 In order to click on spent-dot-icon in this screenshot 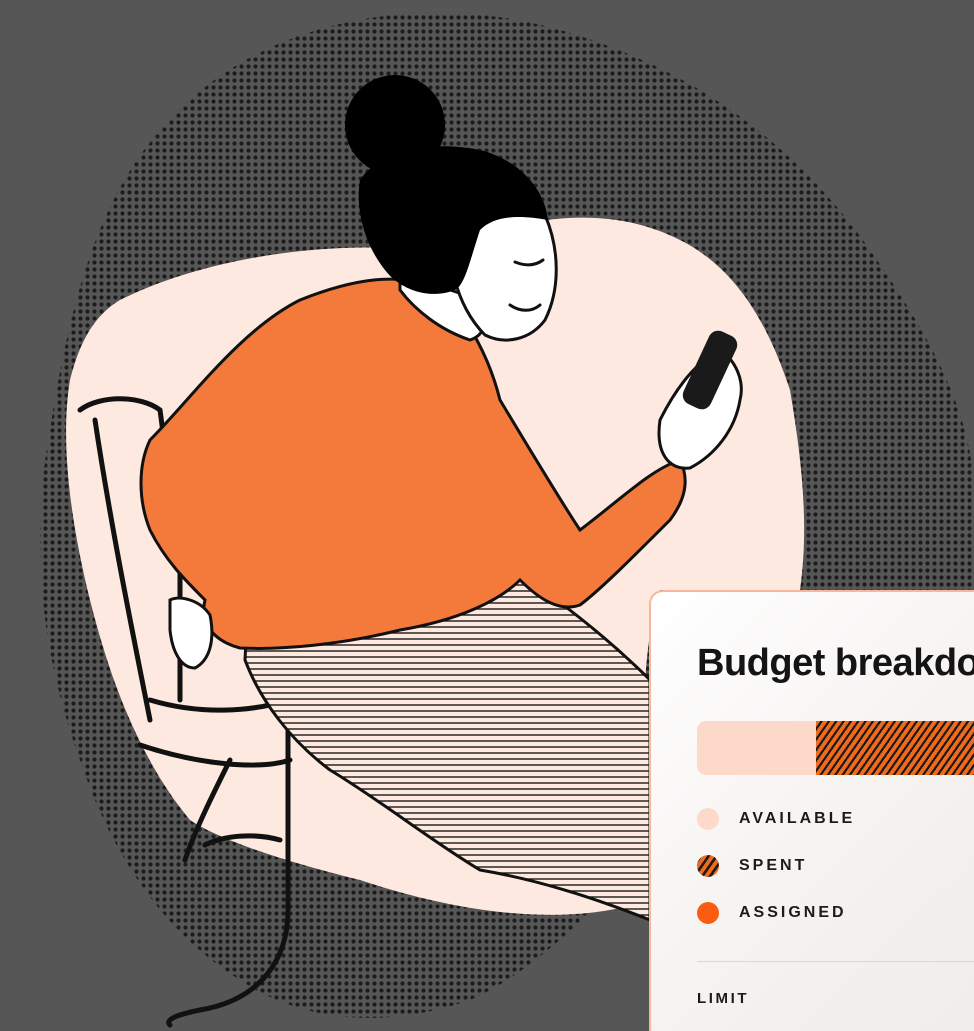, I will do `click(708, 866)`.